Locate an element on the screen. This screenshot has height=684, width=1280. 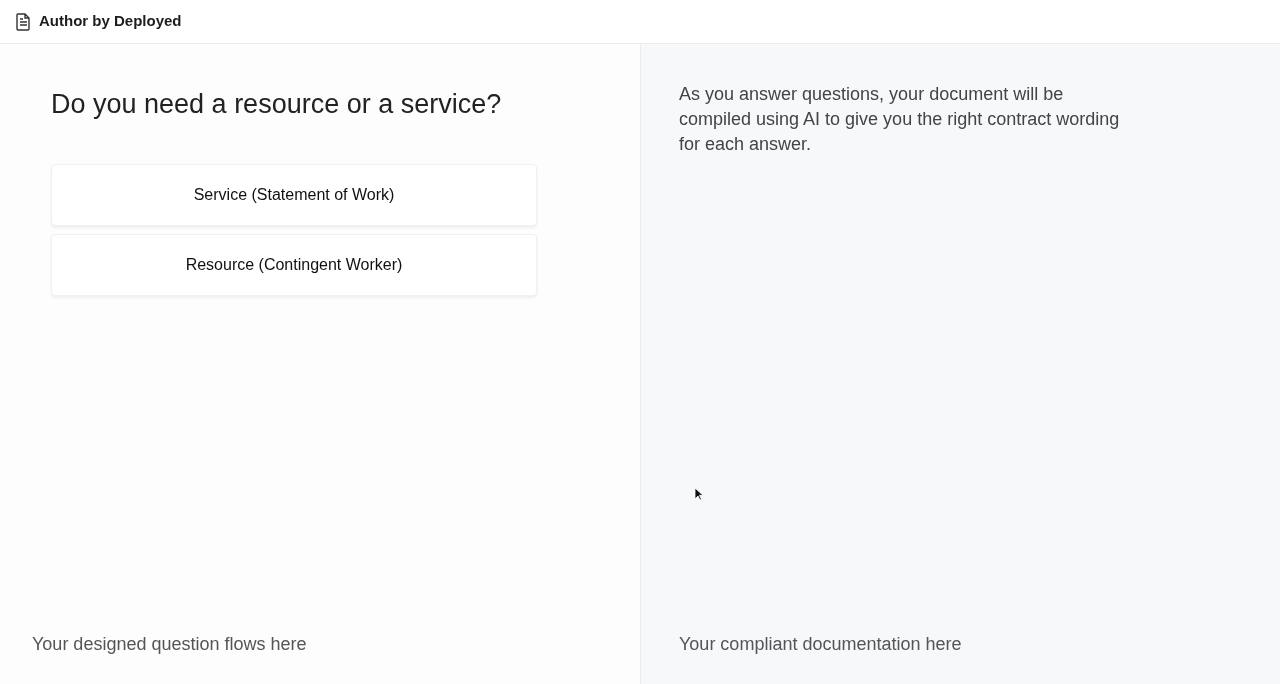
option-button: Resource (Contingent Worker) is located at coordinates (294, 265).